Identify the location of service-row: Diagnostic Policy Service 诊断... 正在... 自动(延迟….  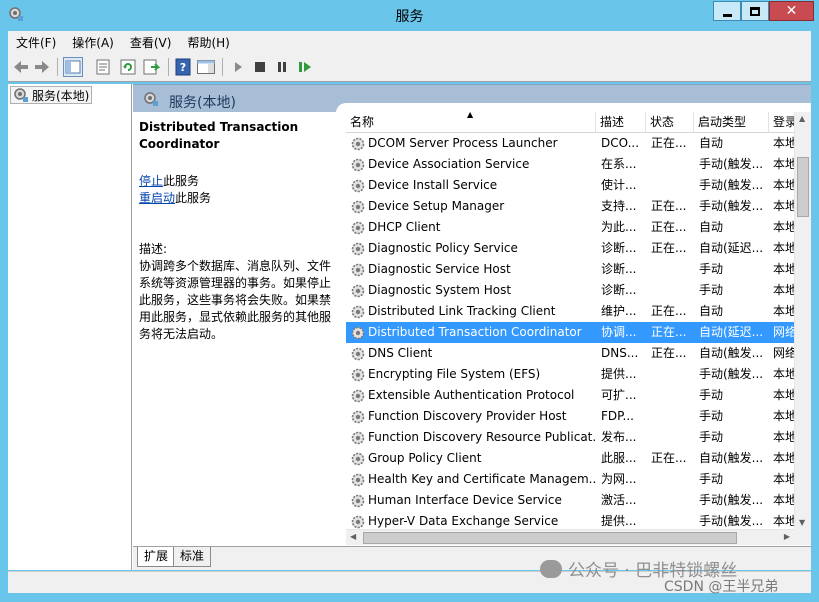
(570, 248).